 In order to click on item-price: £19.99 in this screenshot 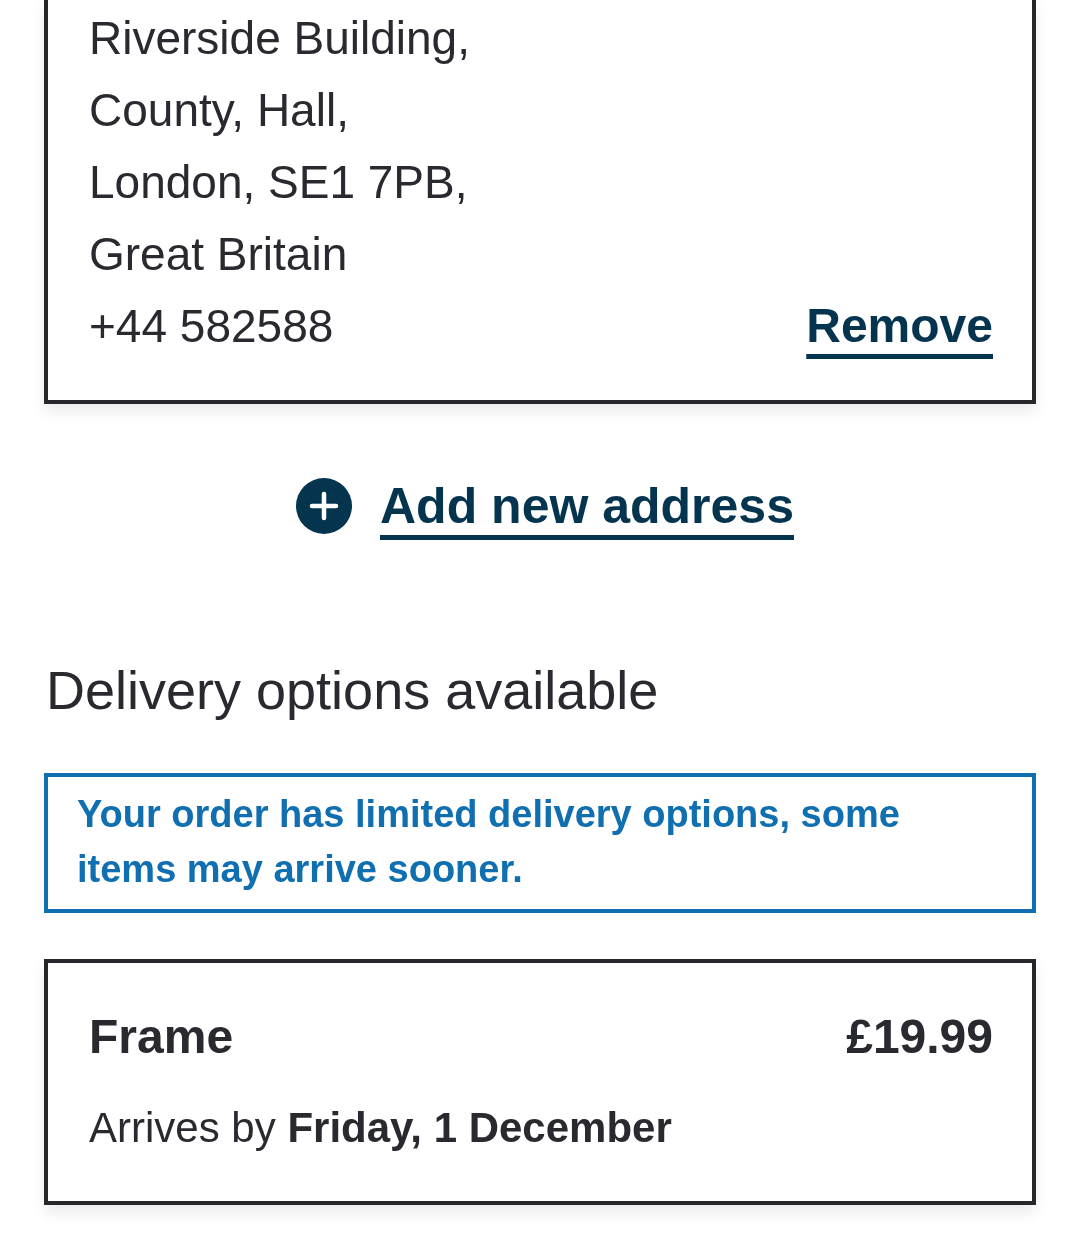, I will do `click(919, 1037)`.